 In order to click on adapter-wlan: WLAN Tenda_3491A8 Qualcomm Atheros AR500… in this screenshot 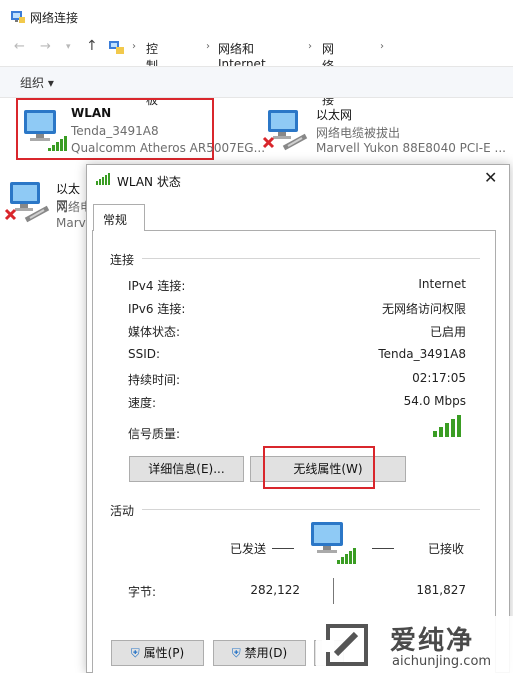, I will do `click(140, 129)`.